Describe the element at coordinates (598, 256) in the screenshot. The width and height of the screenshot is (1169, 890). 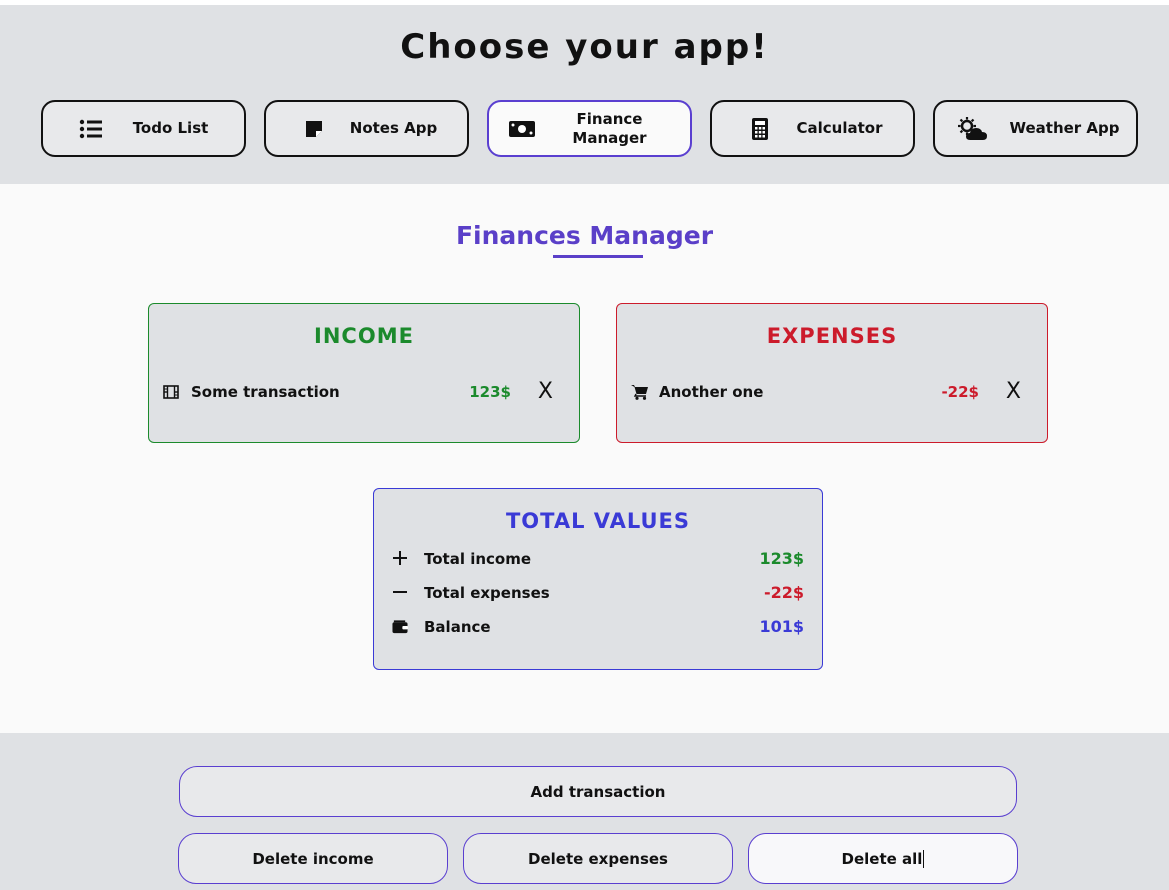
I see `title-underline` at that location.